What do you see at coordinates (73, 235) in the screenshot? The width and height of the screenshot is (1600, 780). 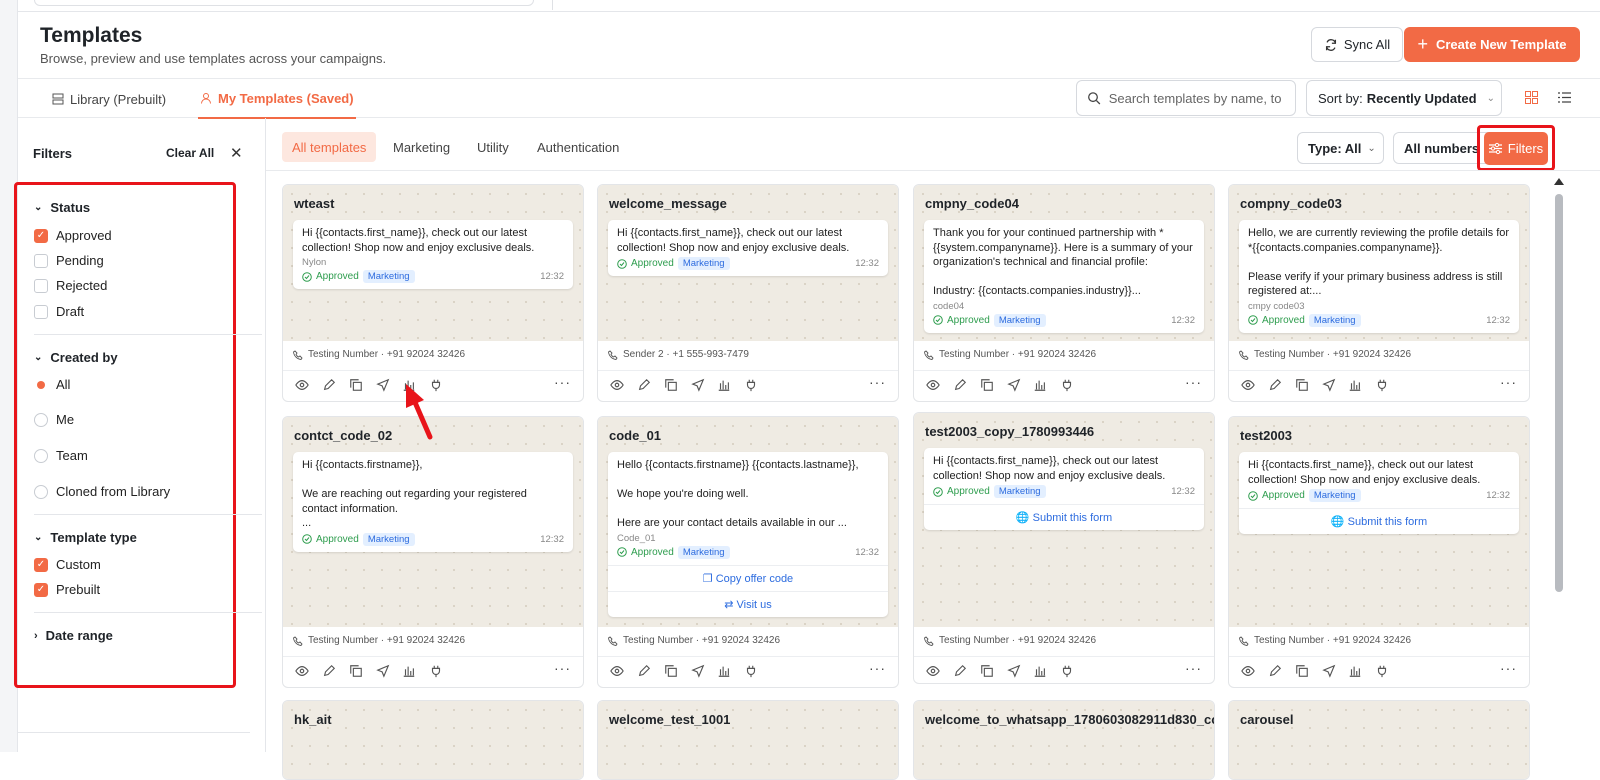 I see `status-approved-checkbox: ✓ Approved` at bounding box center [73, 235].